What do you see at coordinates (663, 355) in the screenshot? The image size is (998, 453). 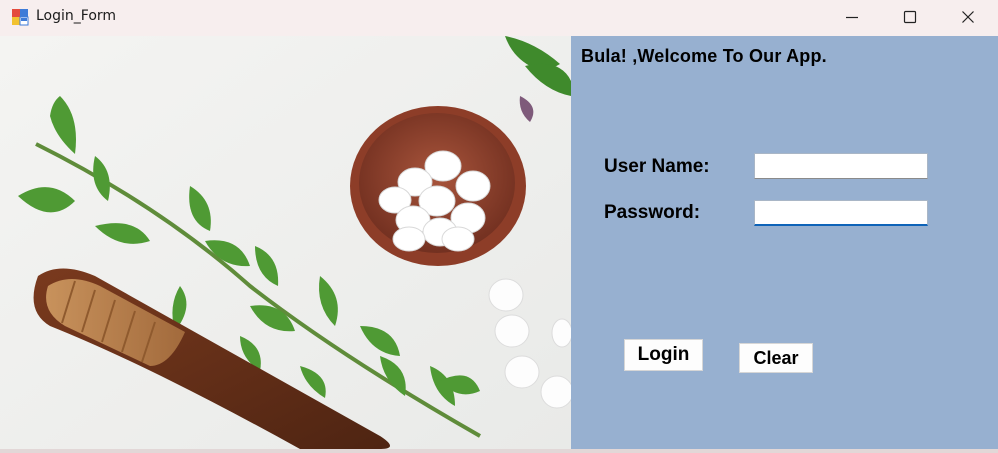 I see `login-button: Login` at bounding box center [663, 355].